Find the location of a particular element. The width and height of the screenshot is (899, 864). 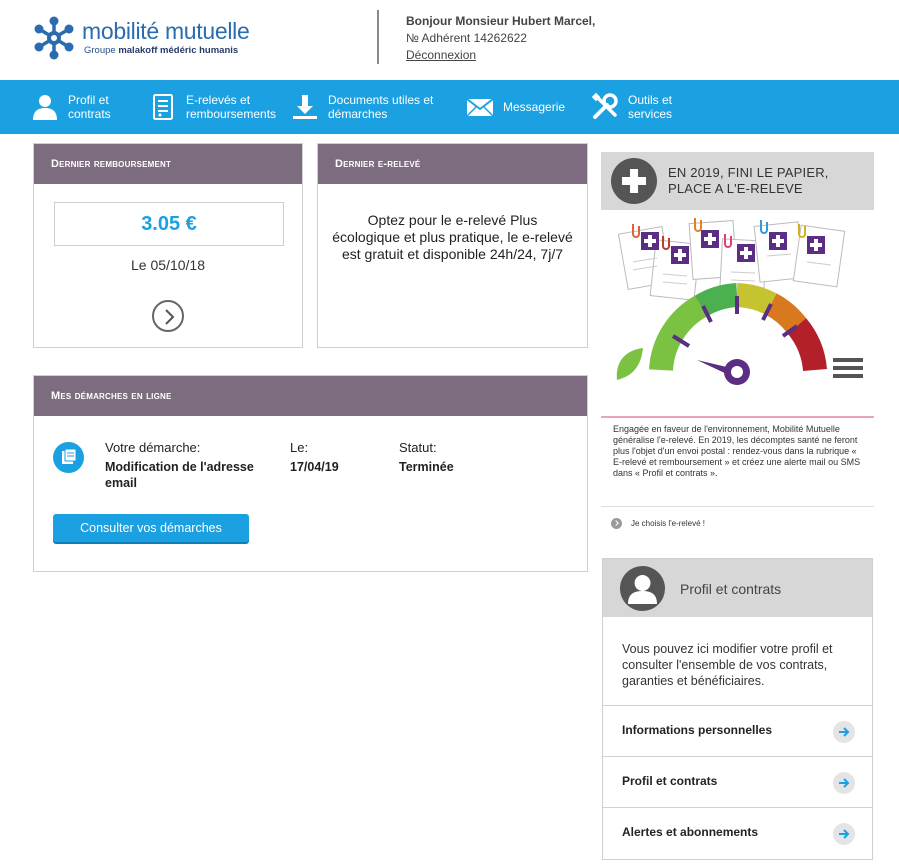

nav-label-profil: Profil et contrats is located at coordinates (89, 107).